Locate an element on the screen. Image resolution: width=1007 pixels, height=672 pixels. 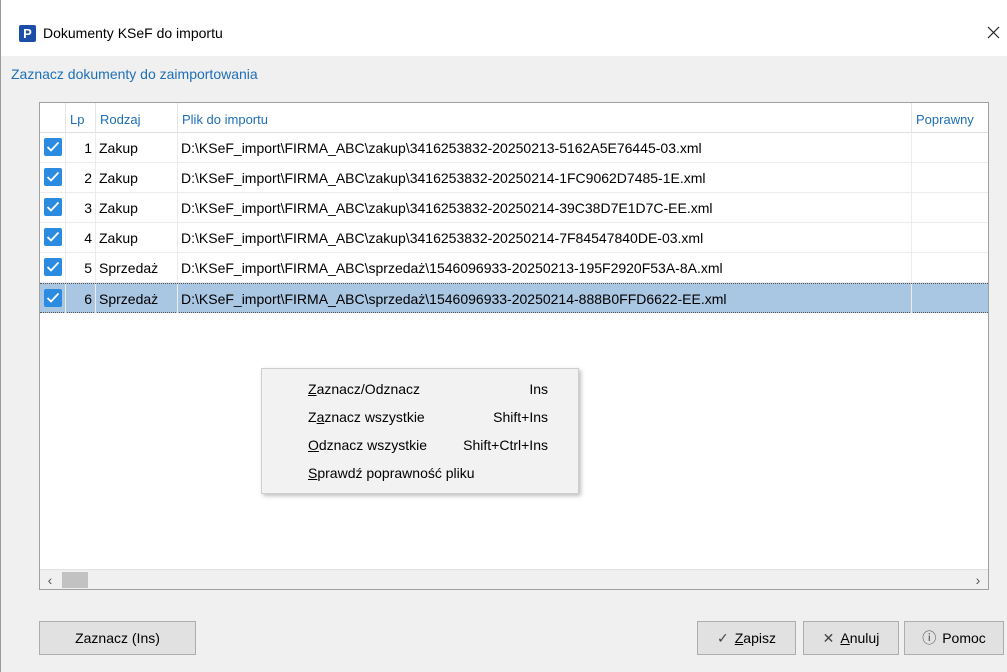
context-menu-item-label: Sprawdź poprawność pliku is located at coordinates (391, 473).